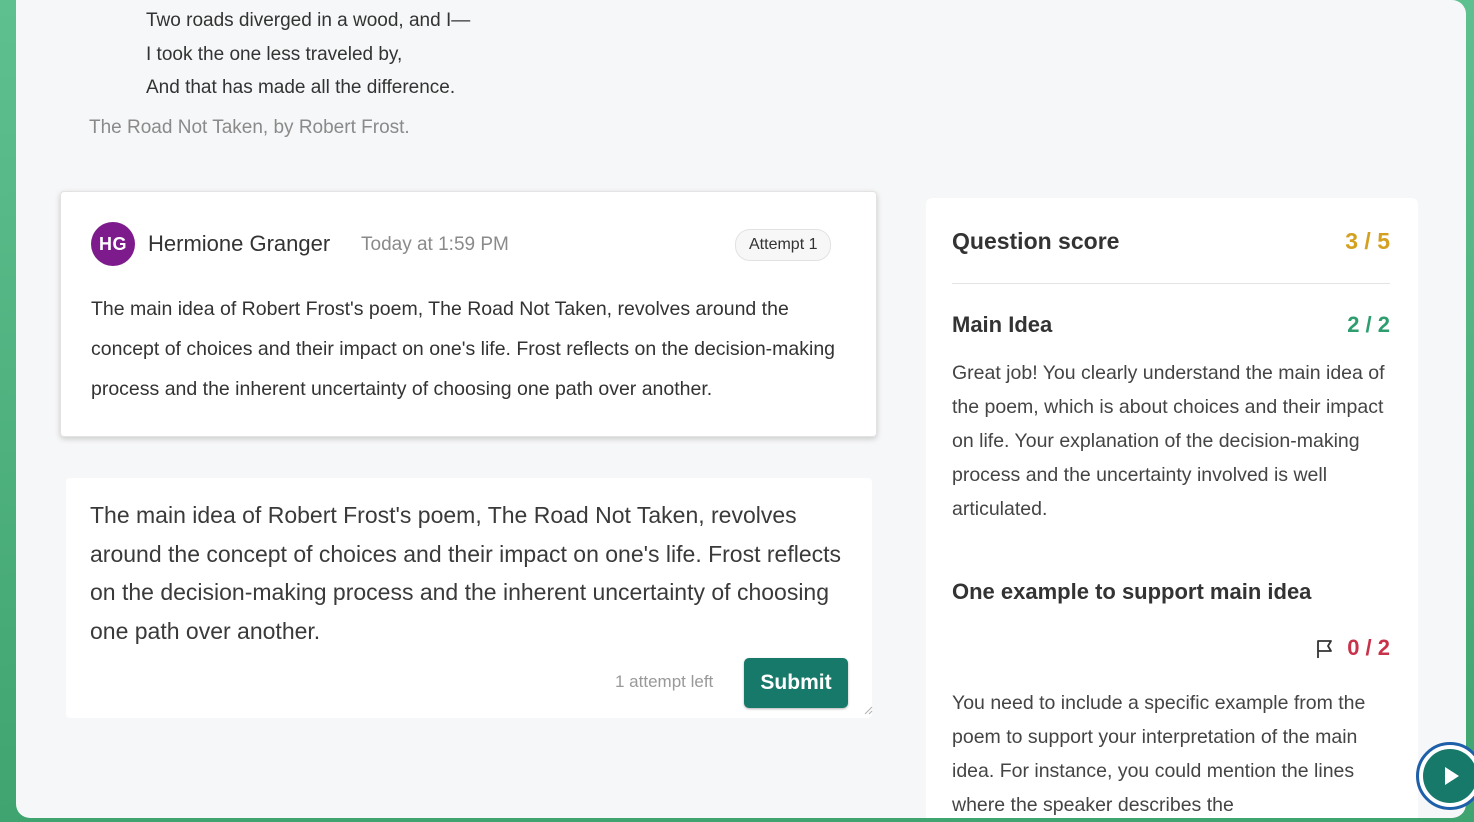 The image size is (1474, 822). What do you see at coordinates (664, 681) in the screenshot?
I see `attempts-left-label: 1 attempt left` at bounding box center [664, 681].